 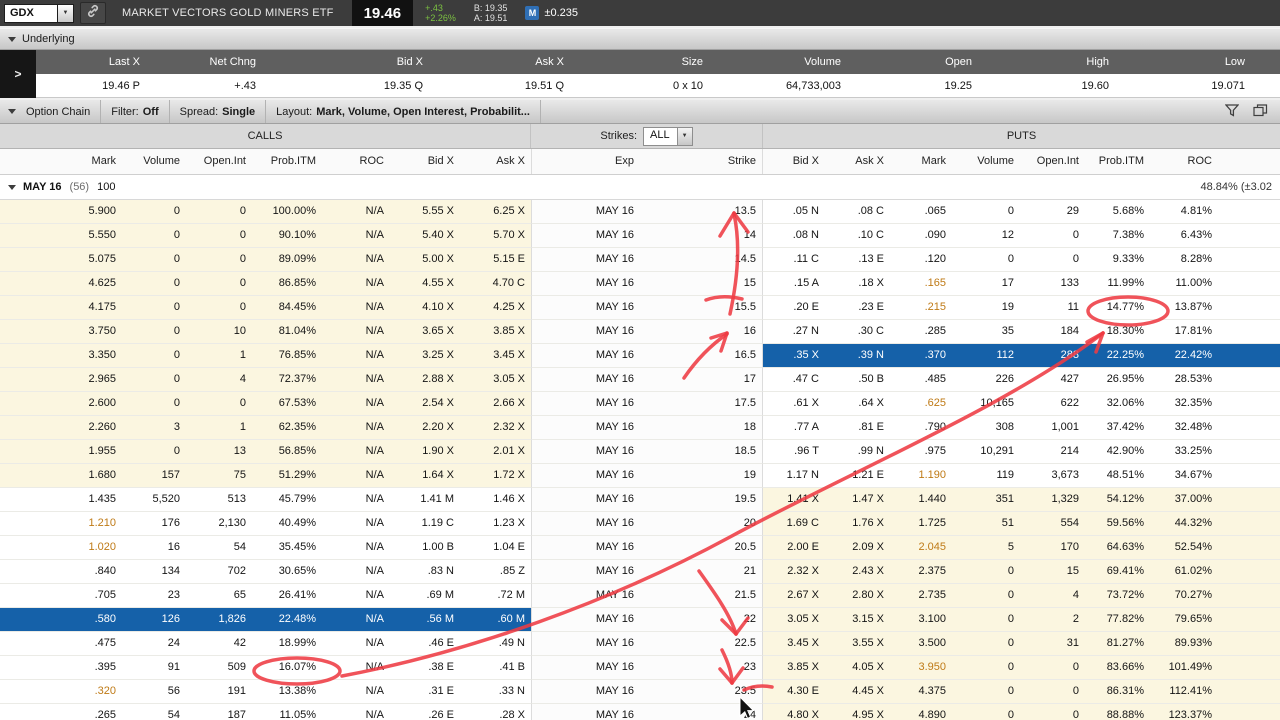 I want to click on put-roc-cell: 79.65%, so click(x=1184, y=619).